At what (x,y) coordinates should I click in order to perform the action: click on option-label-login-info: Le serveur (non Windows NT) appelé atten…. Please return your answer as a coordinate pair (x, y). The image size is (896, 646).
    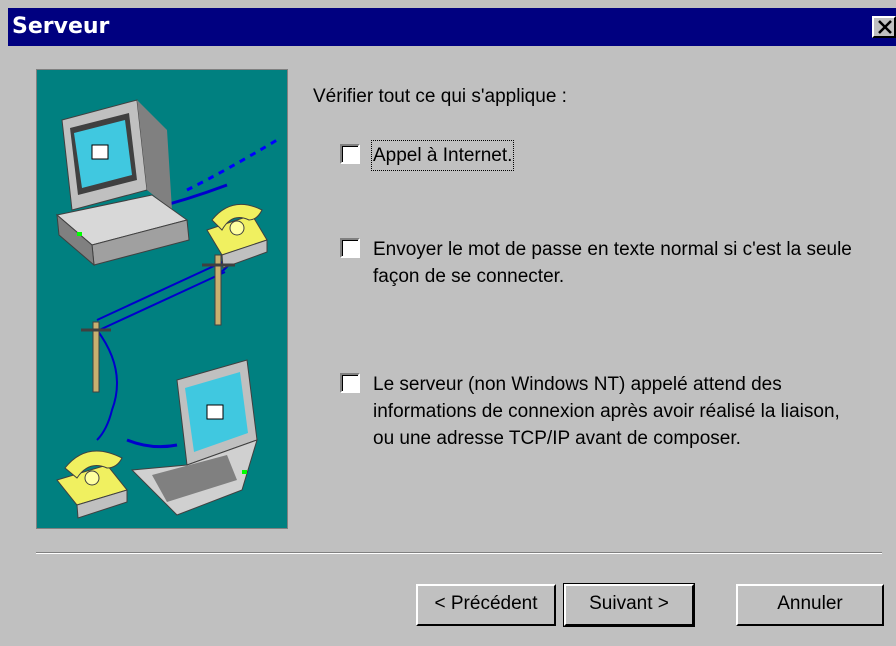
    Looking at the image, I should click on (613, 411).